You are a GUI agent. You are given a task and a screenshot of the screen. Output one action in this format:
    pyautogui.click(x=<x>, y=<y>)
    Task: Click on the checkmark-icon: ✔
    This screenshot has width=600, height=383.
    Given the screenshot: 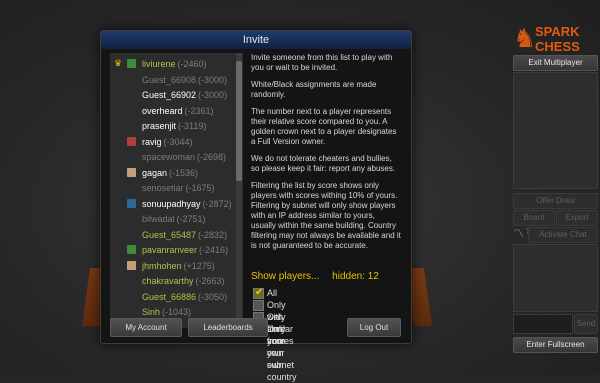 What is the action you would take?
    pyautogui.click(x=259, y=292)
    